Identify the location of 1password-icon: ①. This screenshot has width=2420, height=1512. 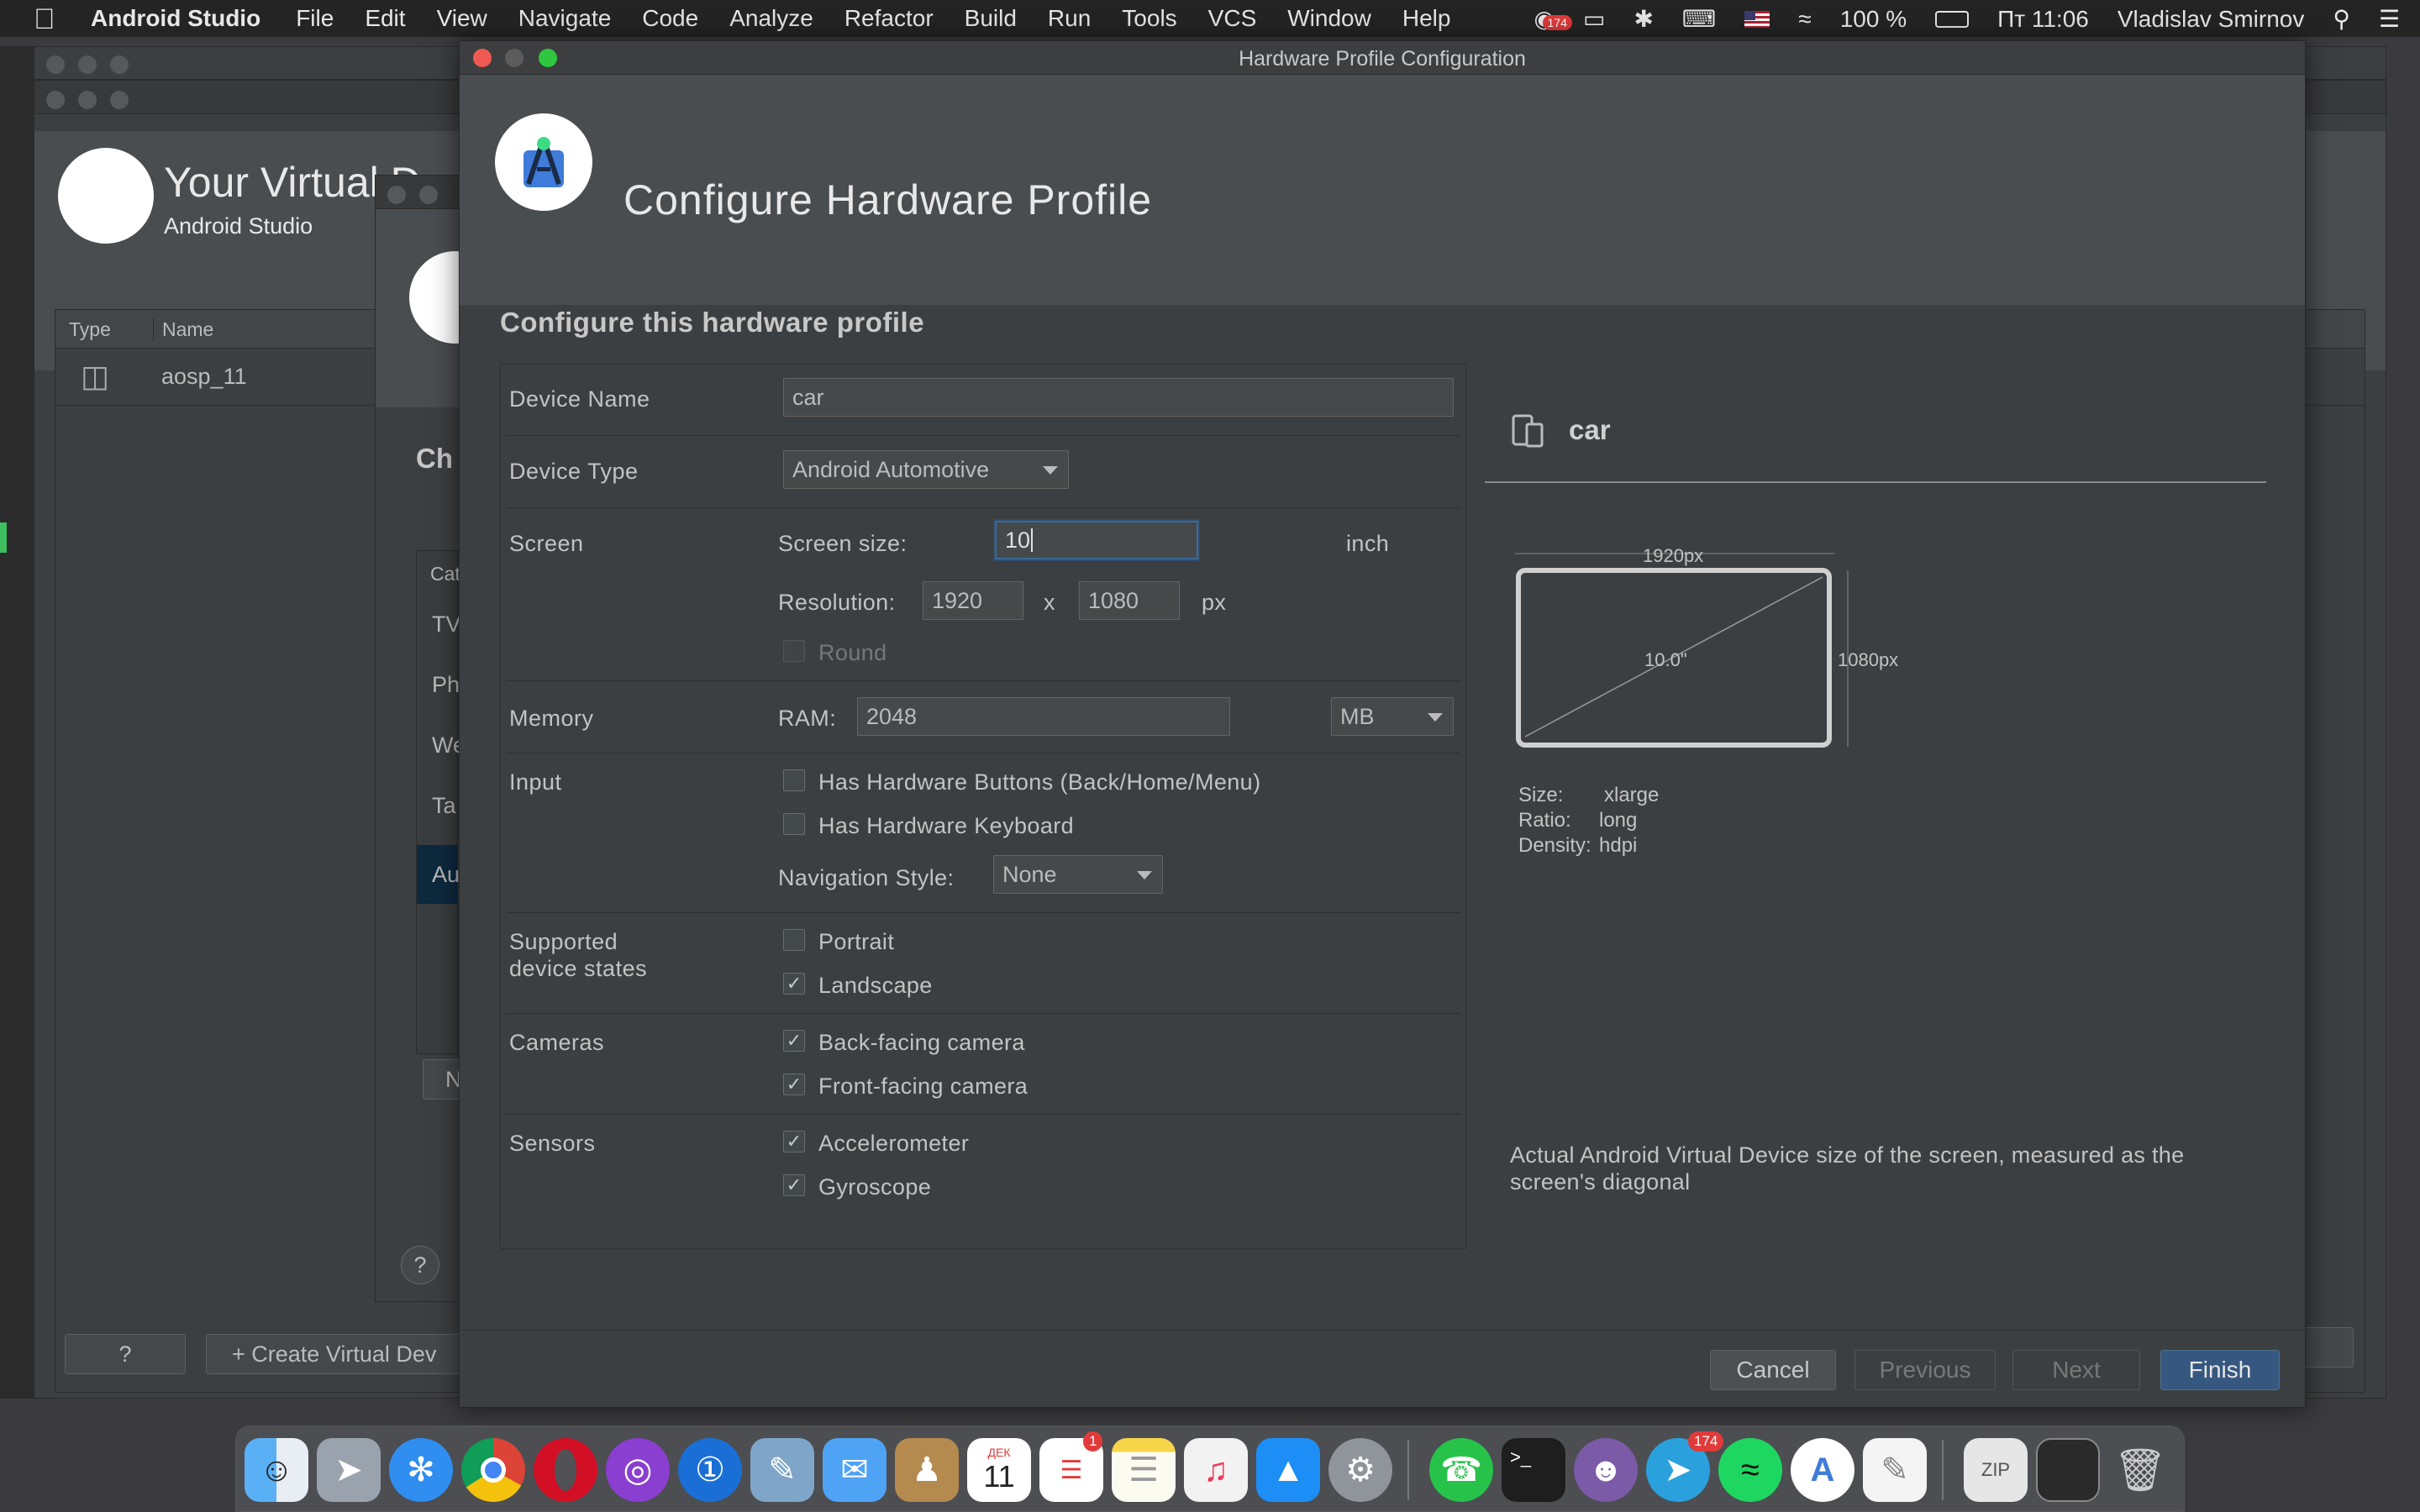
(710, 1470).